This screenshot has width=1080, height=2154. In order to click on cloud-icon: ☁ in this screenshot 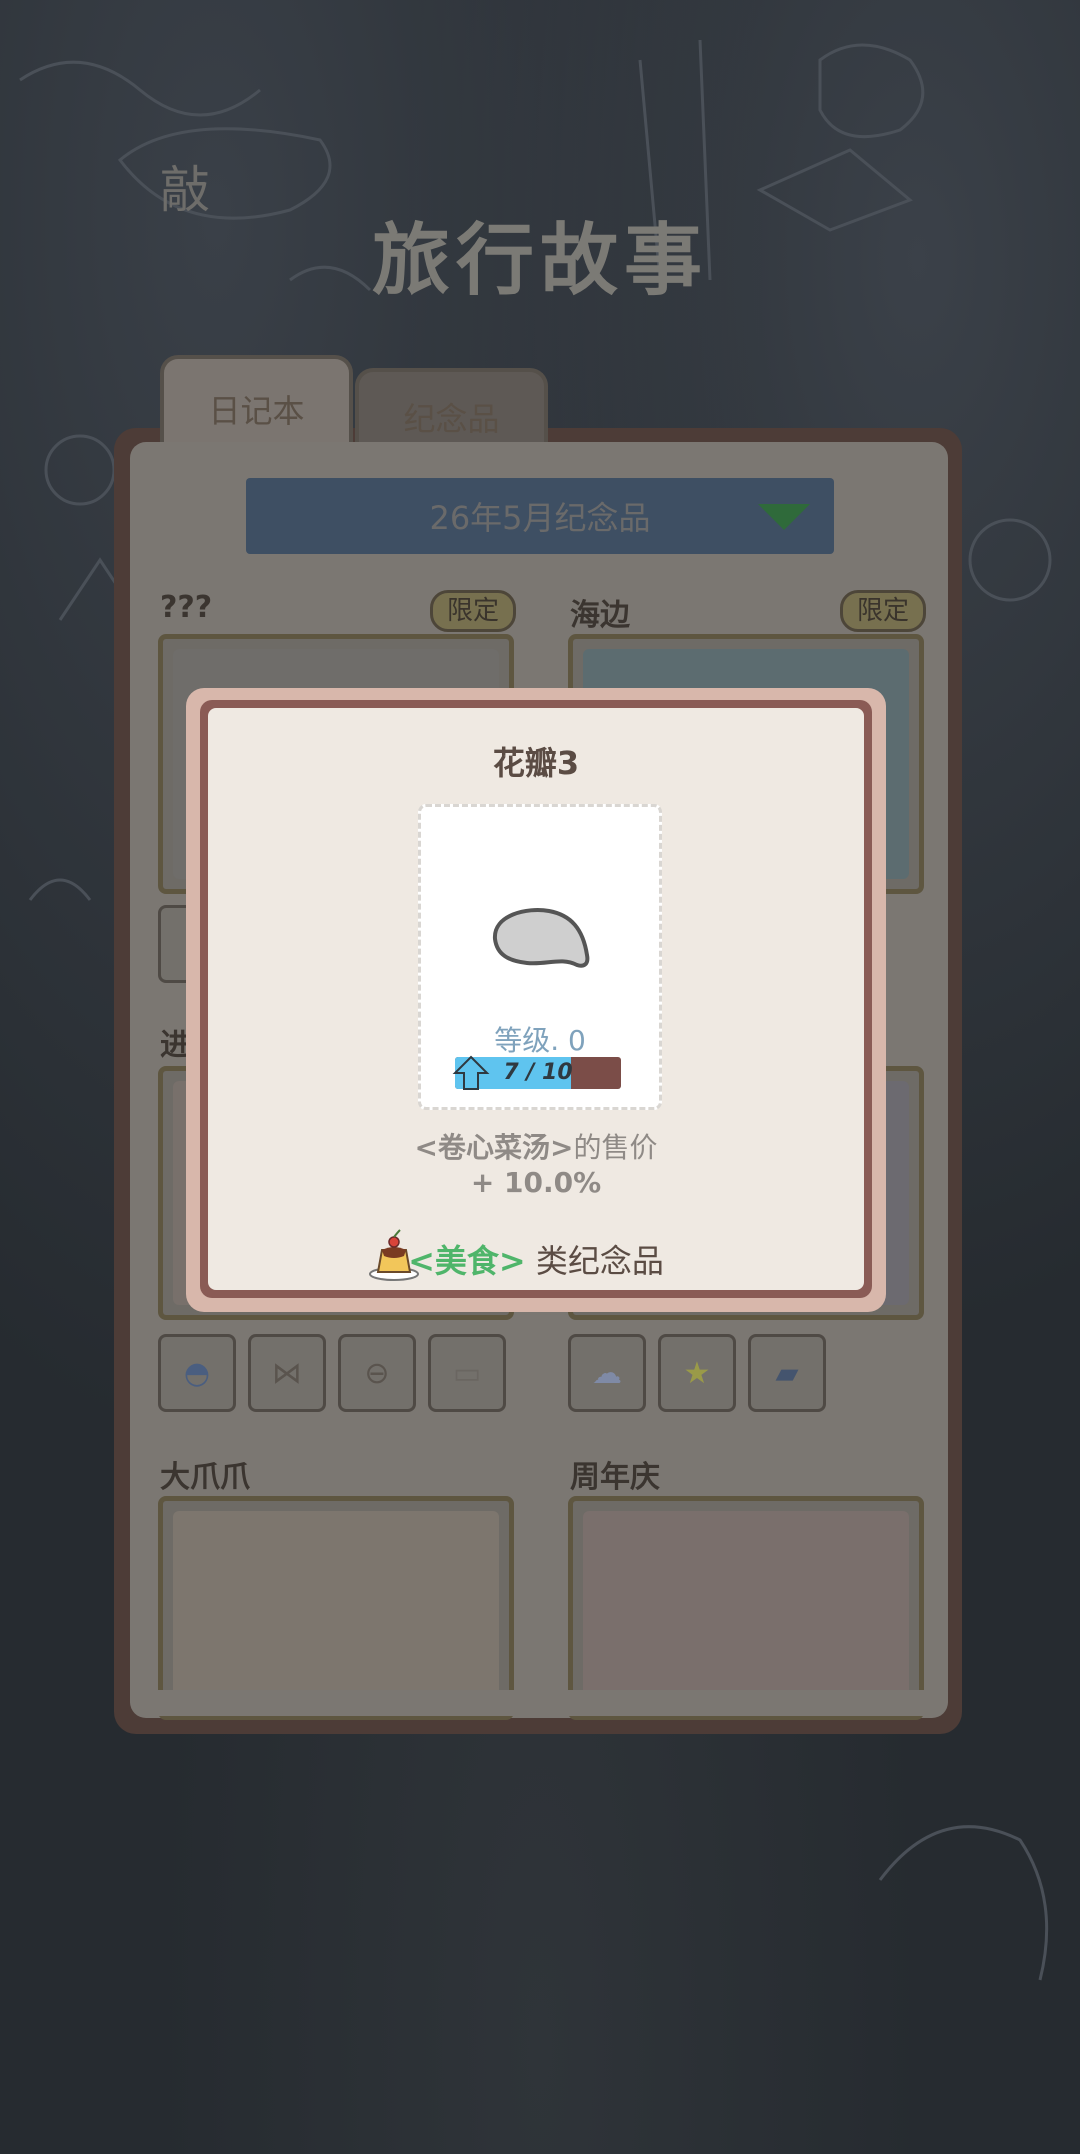, I will do `click(607, 1373)`.